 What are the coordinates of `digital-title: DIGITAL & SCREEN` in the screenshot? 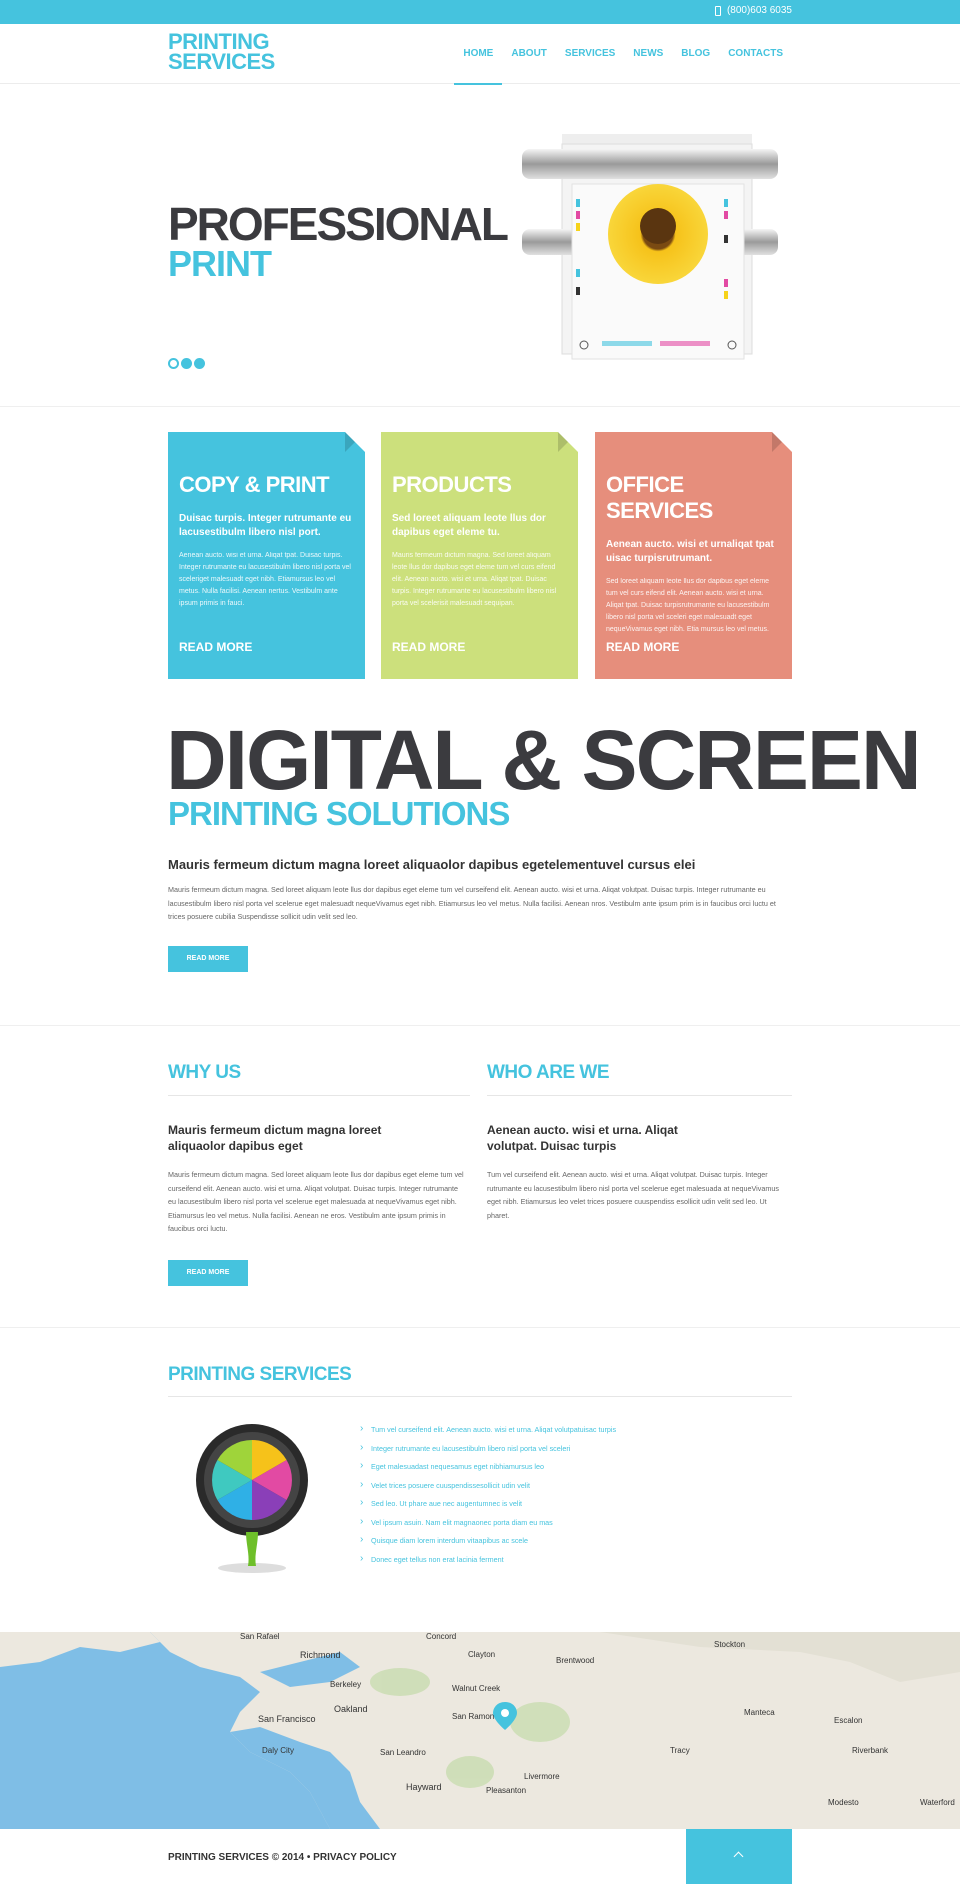 It's located at (544, 760).